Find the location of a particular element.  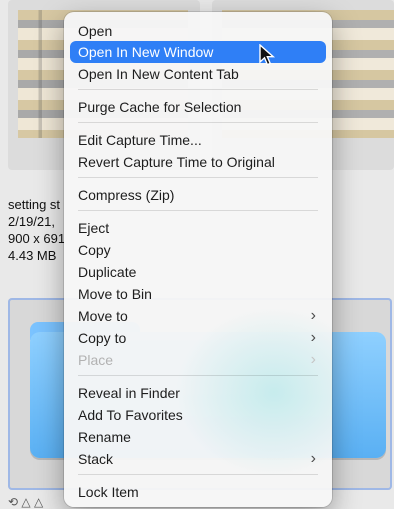

menu-item-label: Move to Bin is located at coordinates (115, 294).